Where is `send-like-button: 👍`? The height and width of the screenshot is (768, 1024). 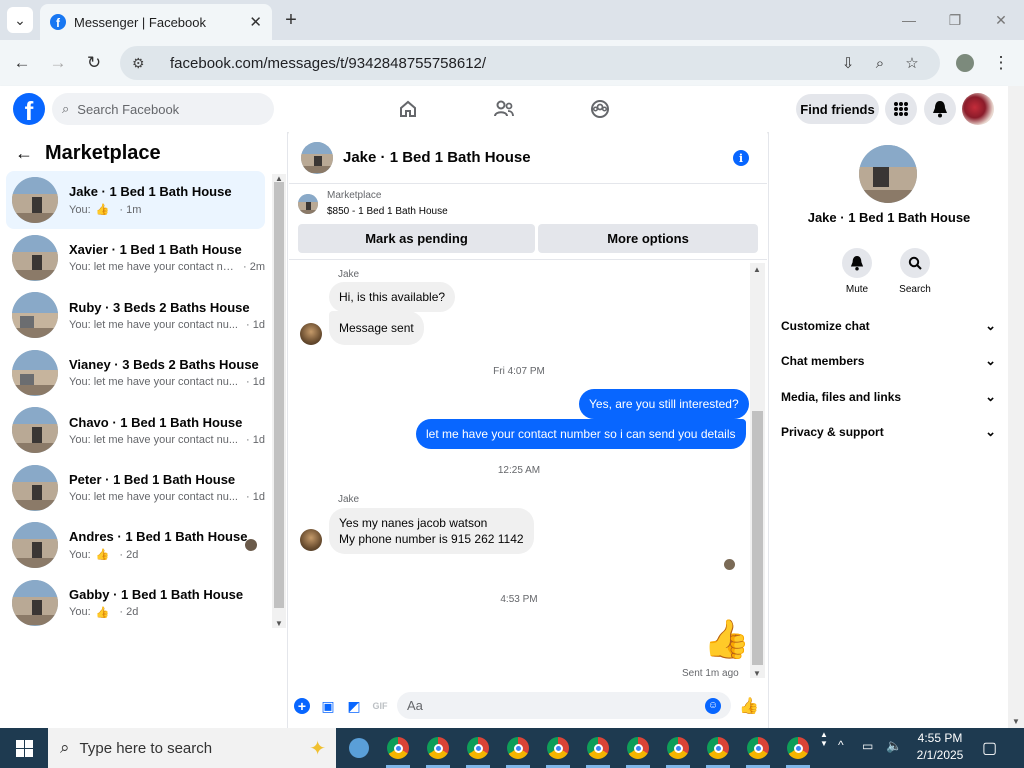 send-like-button: 👍 is located at coordinates (749, 706).